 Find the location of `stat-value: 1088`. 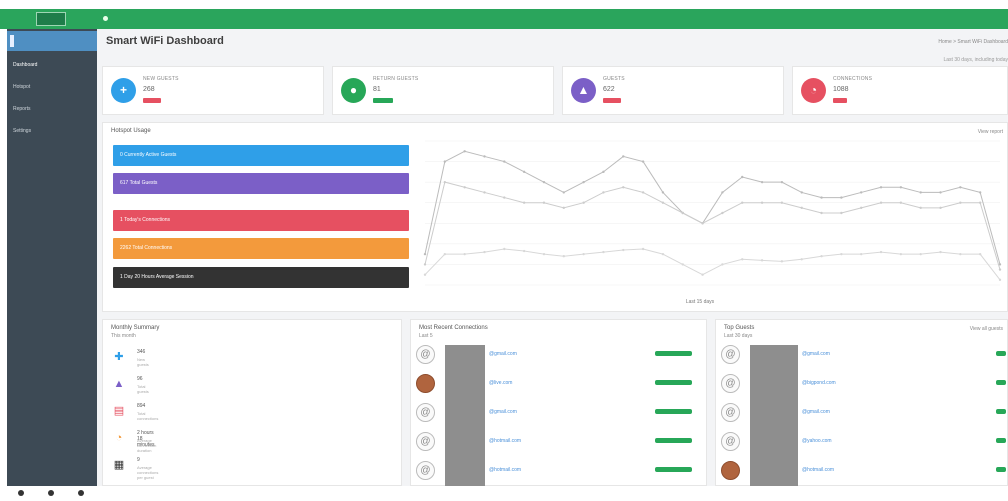

stat-value: 1088 is located at coordinates (841, 89).